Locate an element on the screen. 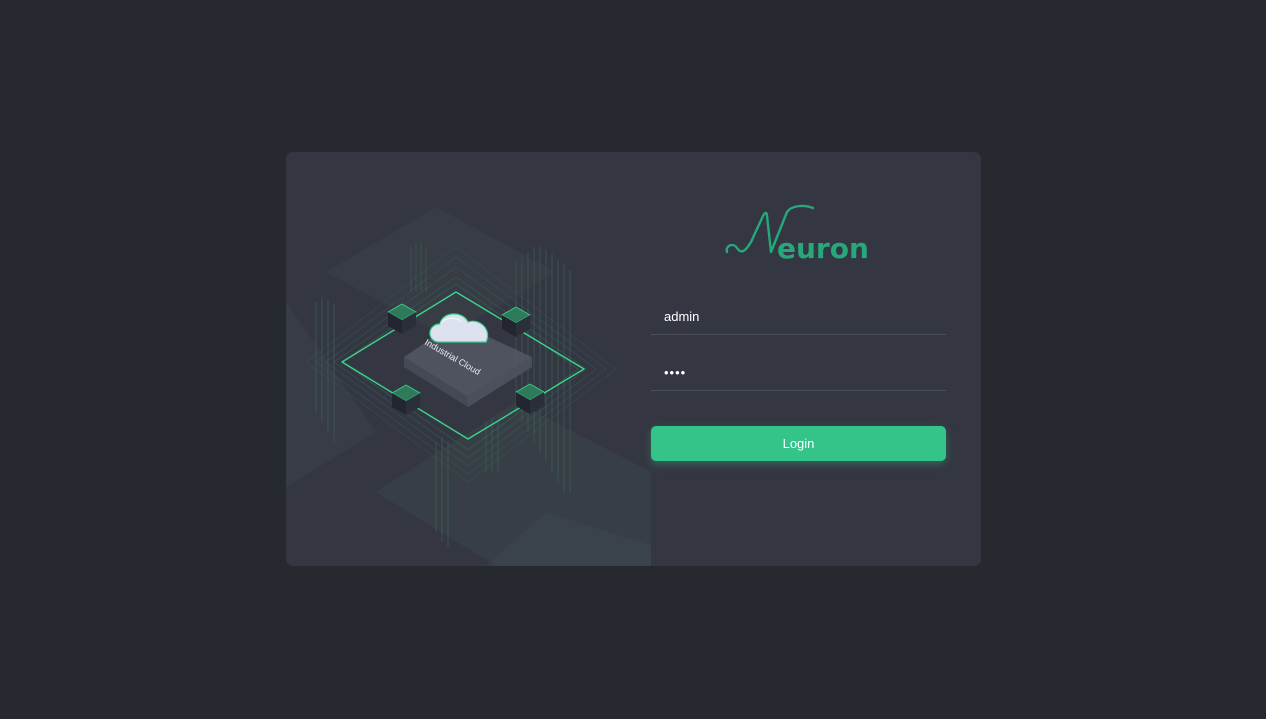 The image size is (1266, 719). username-field is located at coordinates (798, 317).